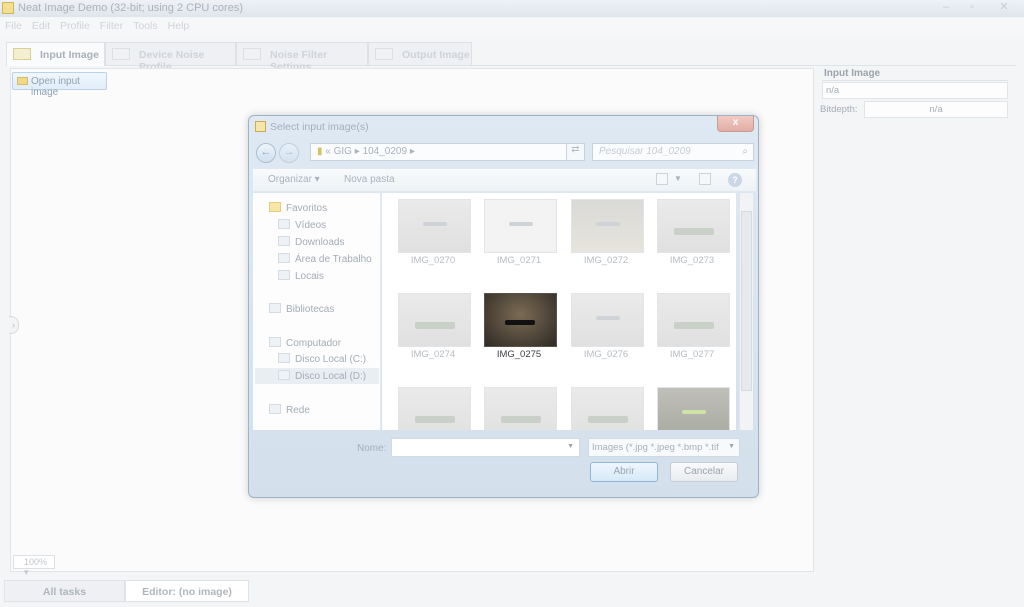  I want to click on file-name: IMG_0272, so click(606, 260).